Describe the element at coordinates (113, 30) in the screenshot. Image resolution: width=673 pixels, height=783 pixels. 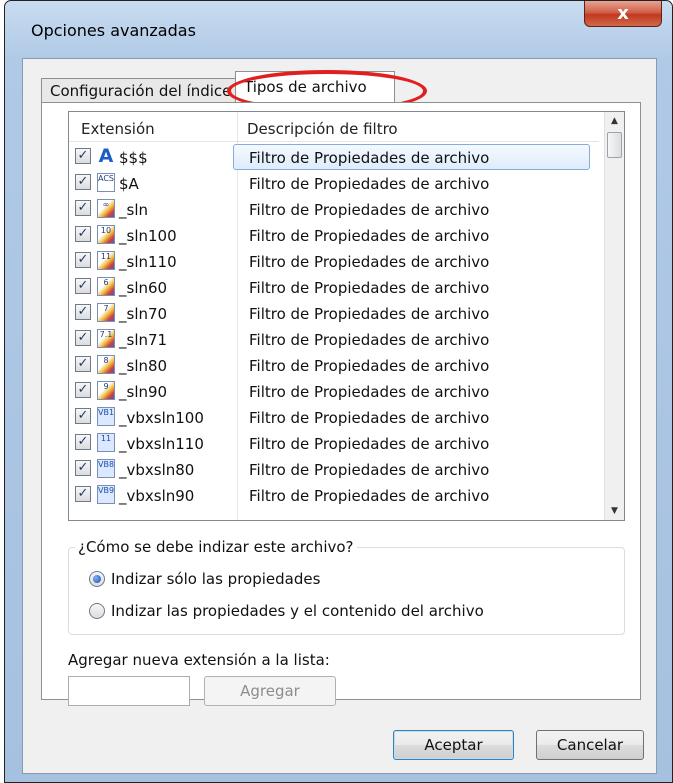
I see `window-title: Opciones avanzadas` at that location.